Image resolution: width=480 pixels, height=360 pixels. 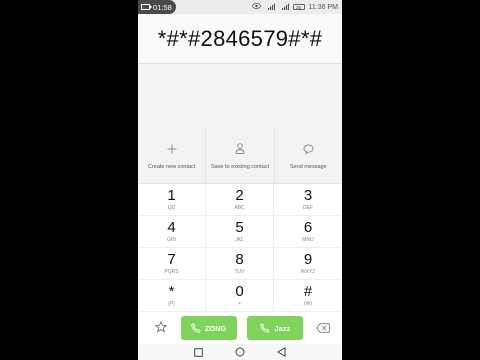 I want to click on create-new-contact-button: Create new contact, so click(x=172, y=155).